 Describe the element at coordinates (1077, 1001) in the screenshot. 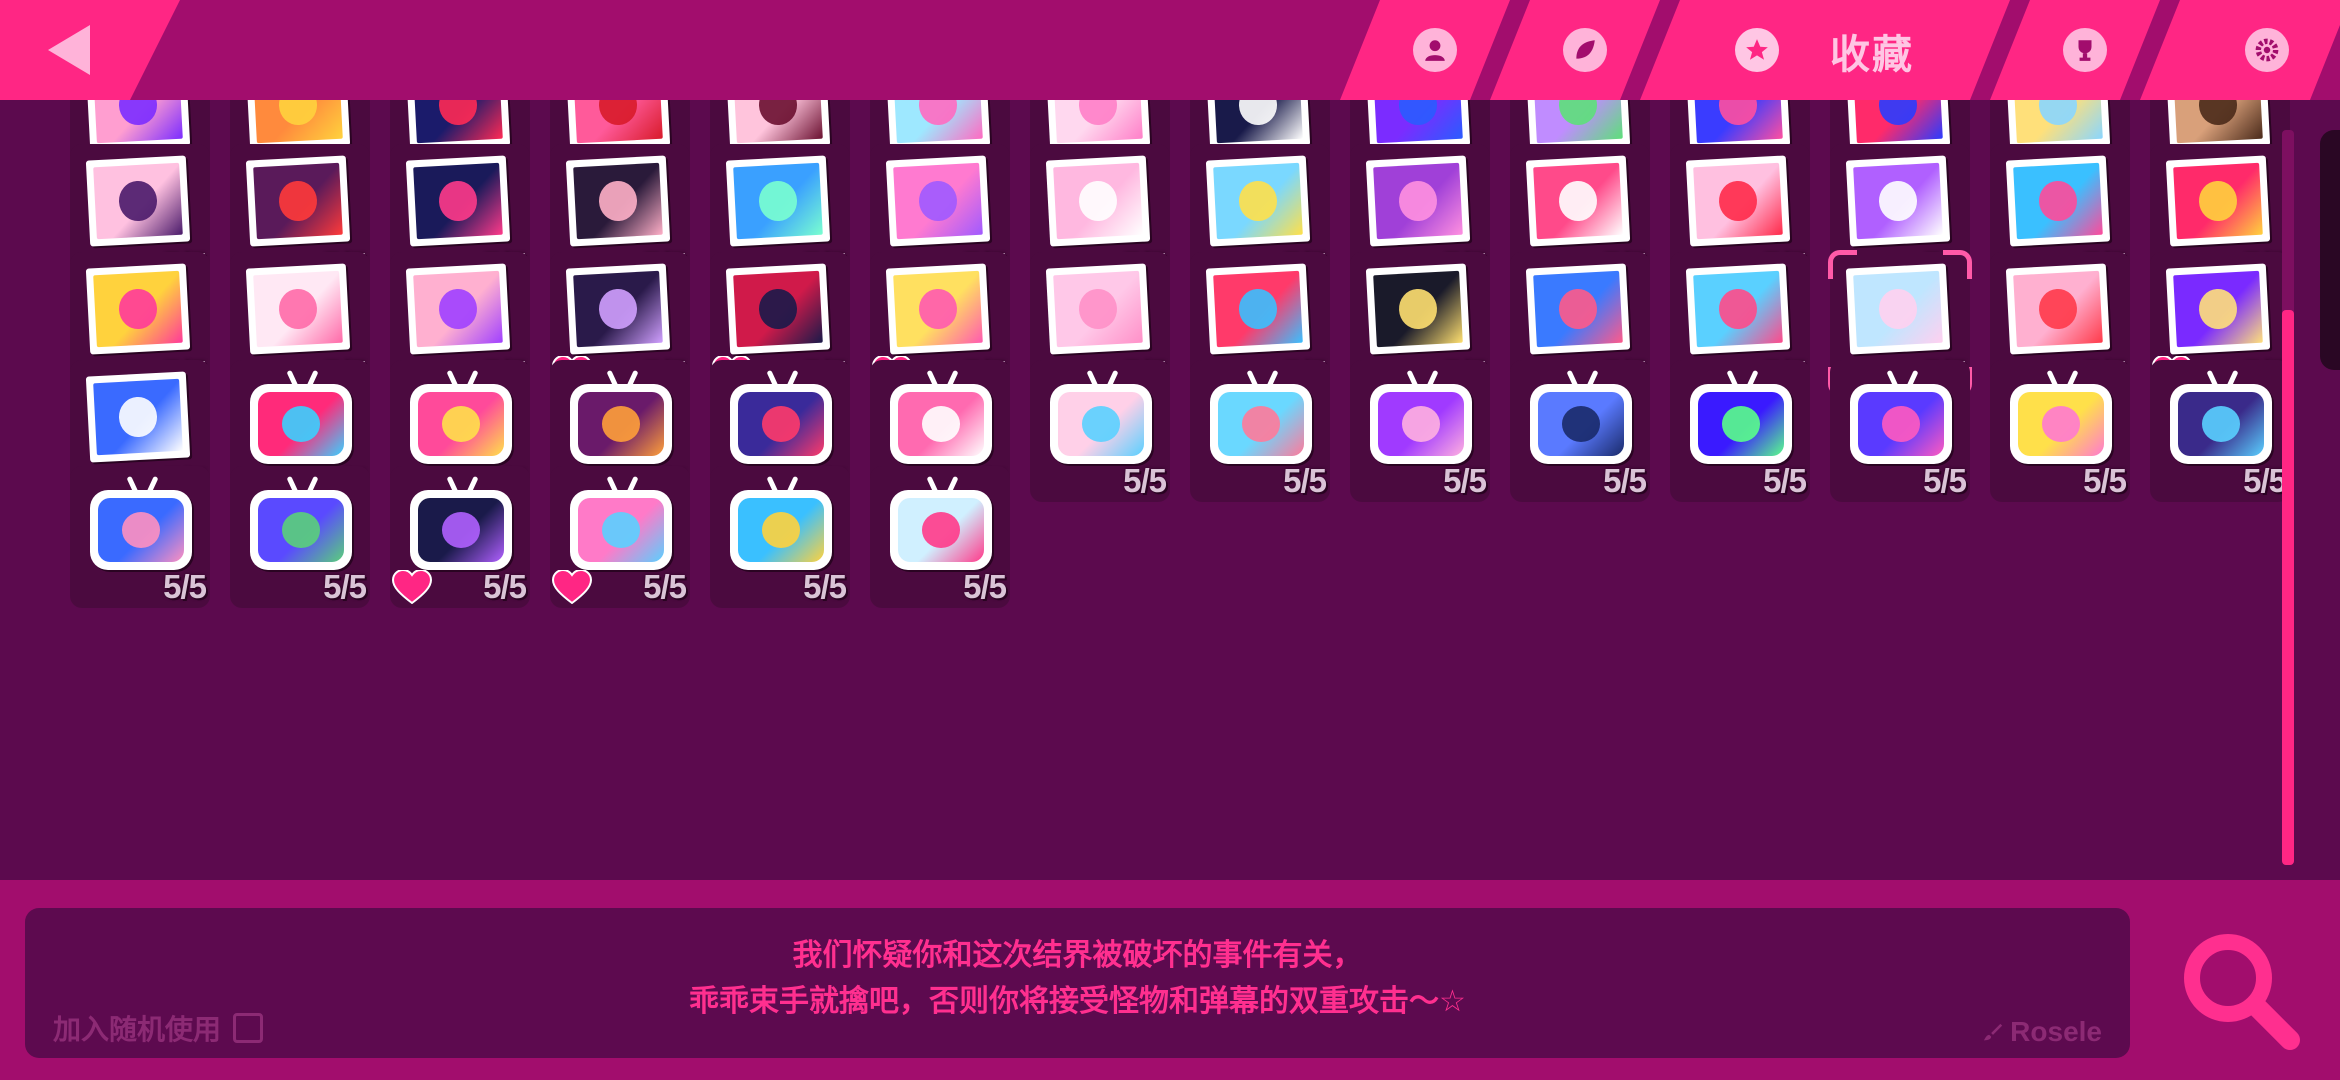

I see `description-line-2: 乖乖束手就擒吧，否则你将接受怪物和弹幕的双重攻击〜☆` at that location.